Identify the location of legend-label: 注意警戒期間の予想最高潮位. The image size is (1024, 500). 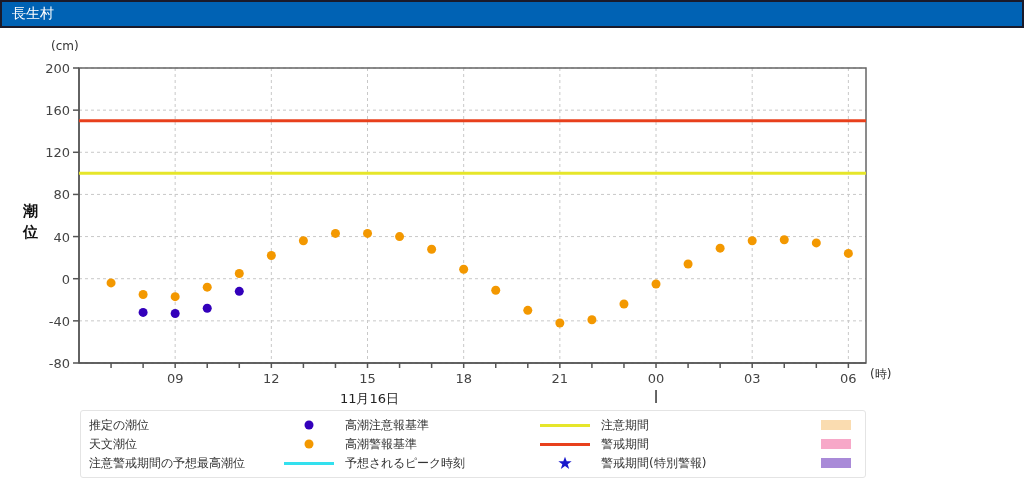
(167, 463).